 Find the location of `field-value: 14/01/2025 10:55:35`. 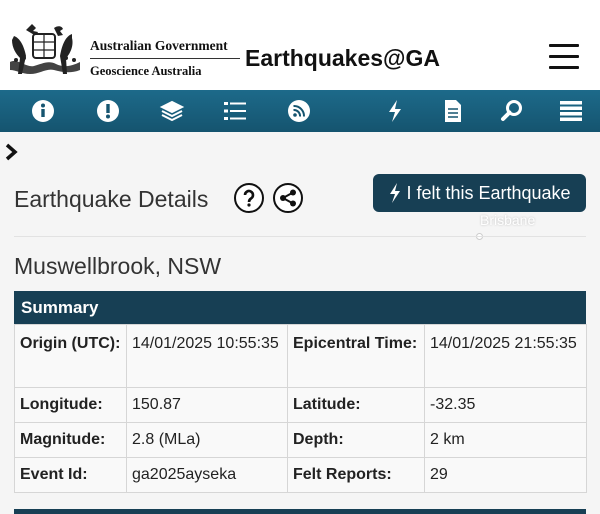

field-value: 14/01/2025 10:55:35 is located at coordinates (207, 356).